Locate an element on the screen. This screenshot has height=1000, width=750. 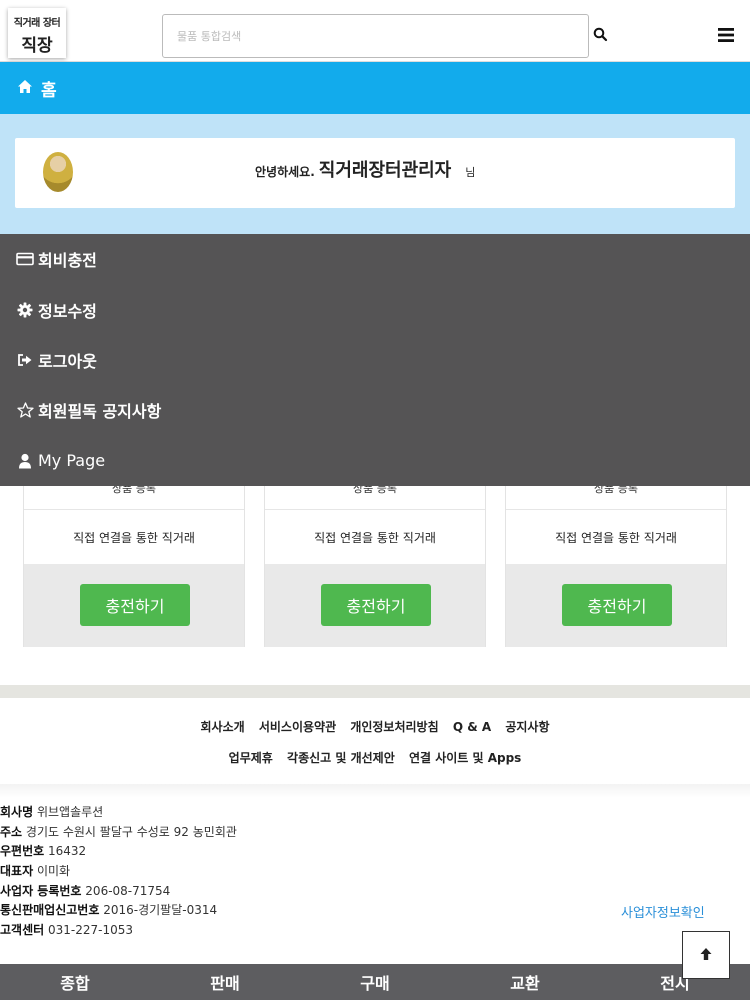
info-value: 위브앱솔루션 is located at coordinates (70, 812).